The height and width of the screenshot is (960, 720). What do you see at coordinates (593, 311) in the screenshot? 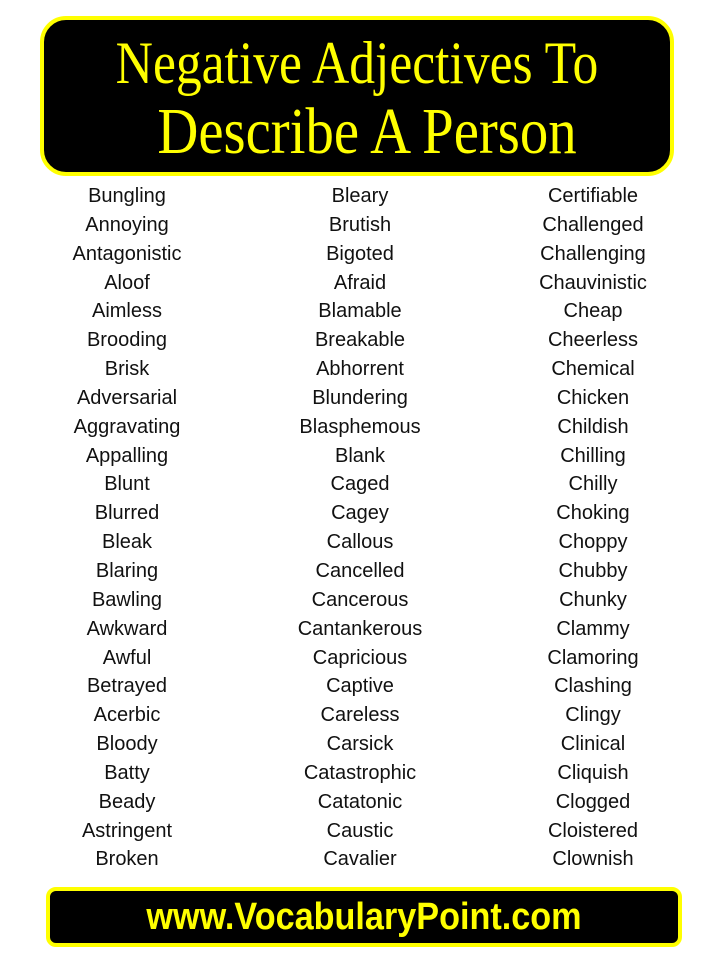
I see `word-item: Cheap` at bounding box center [593, 311].